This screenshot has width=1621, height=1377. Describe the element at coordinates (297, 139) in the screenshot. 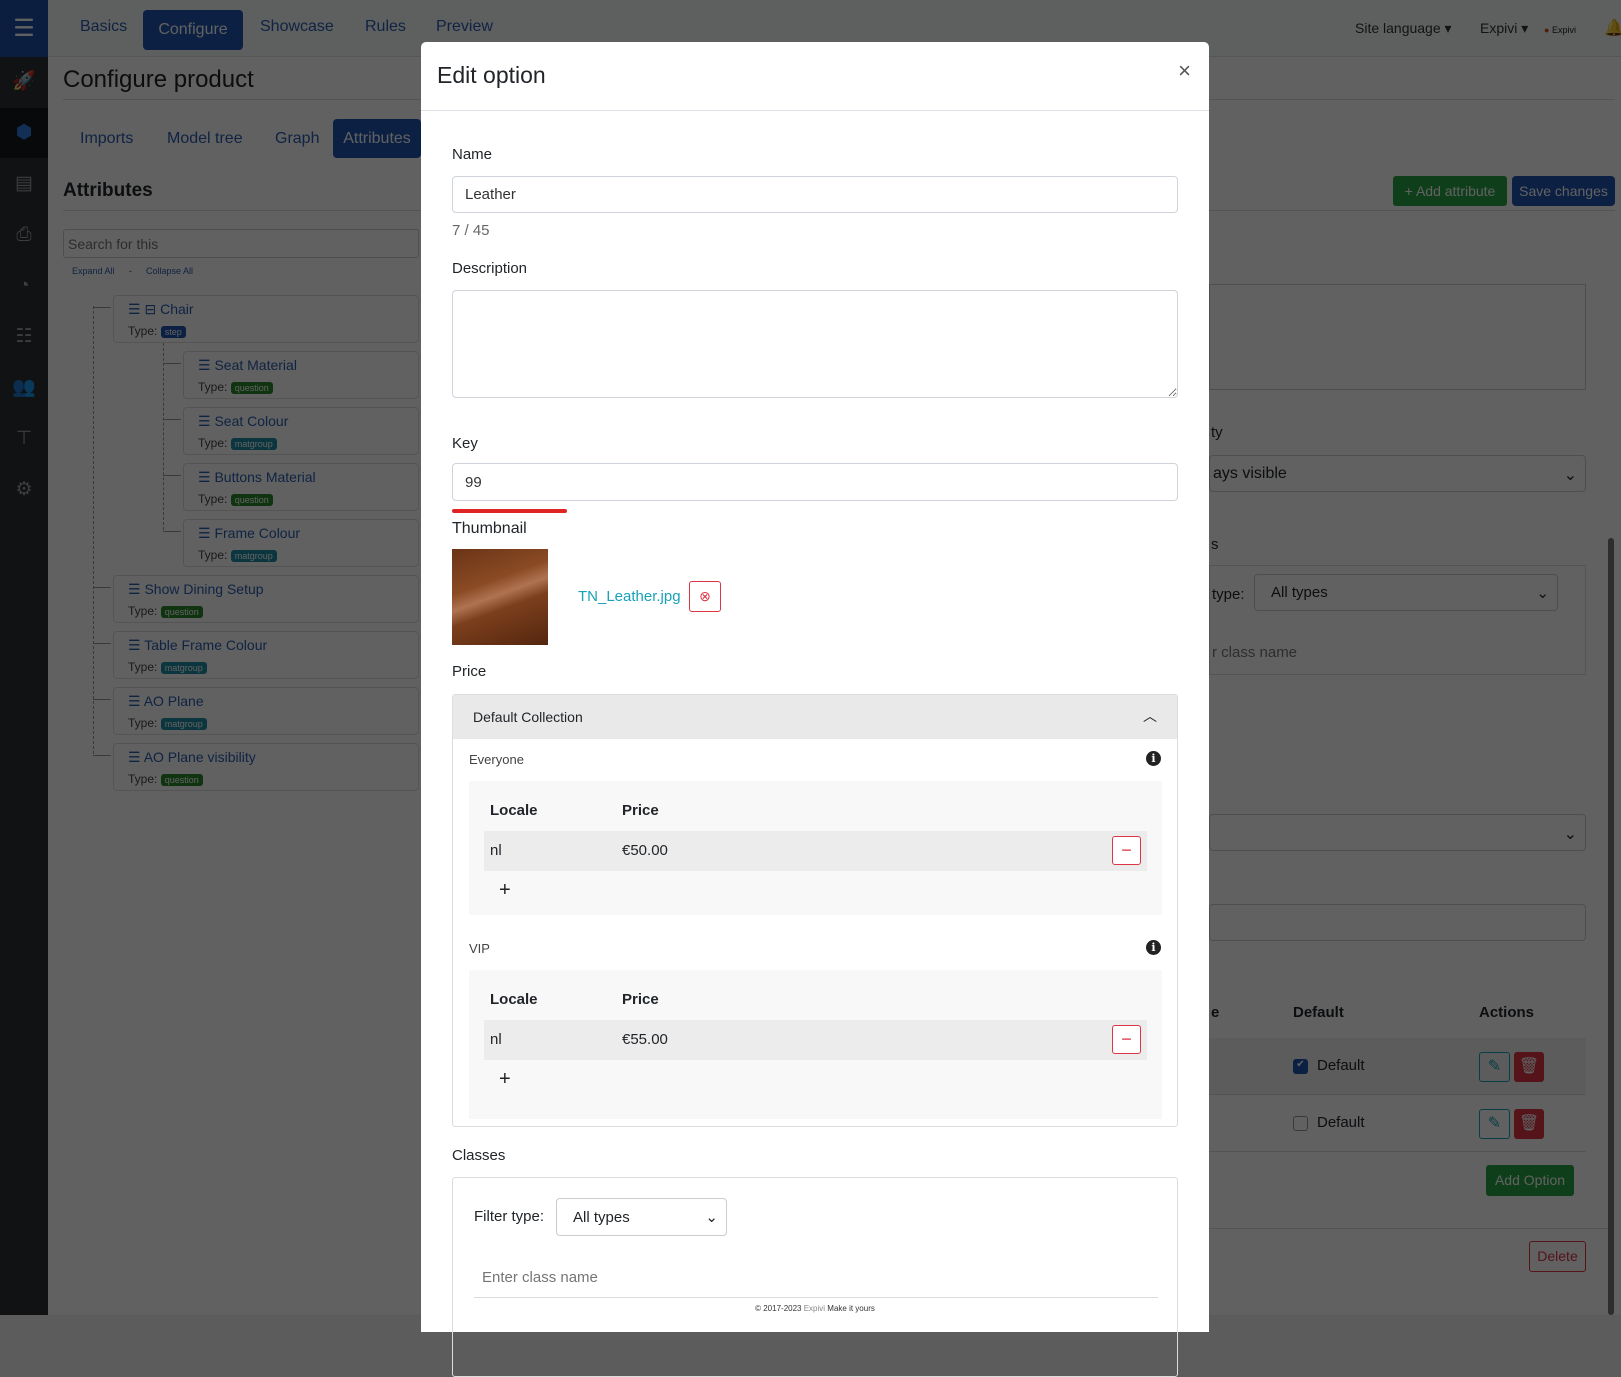

I see `subtab-graph: Graph` at that location.